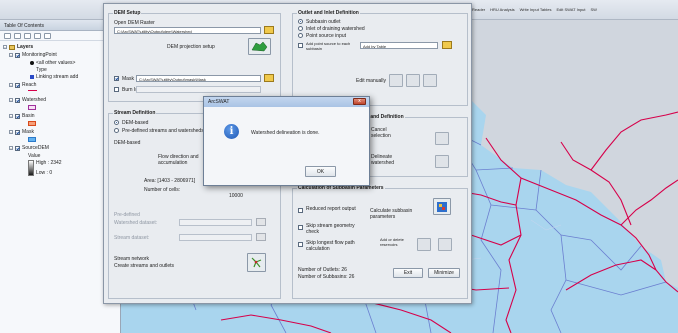 This screenshot has height=333, width=678. I want to click on dem-low-label: Low : 0, so click(44, 173).